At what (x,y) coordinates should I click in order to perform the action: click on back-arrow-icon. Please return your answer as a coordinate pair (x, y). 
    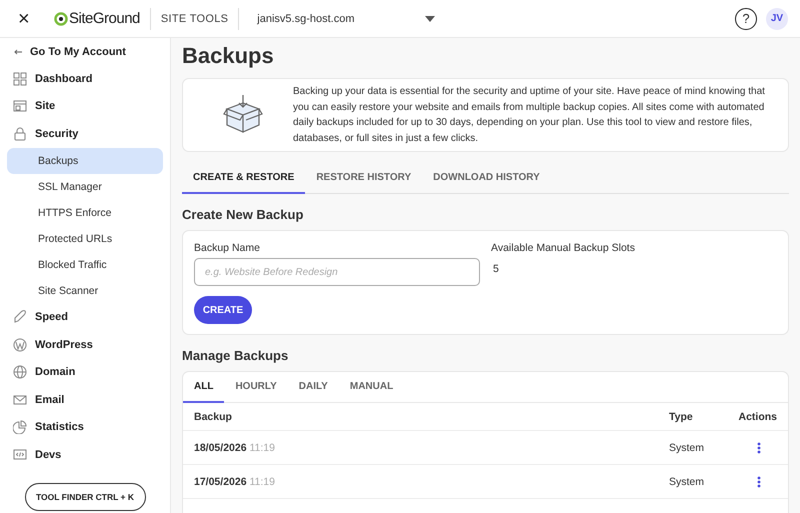
    Looking at the image, I should click on (18, 51).